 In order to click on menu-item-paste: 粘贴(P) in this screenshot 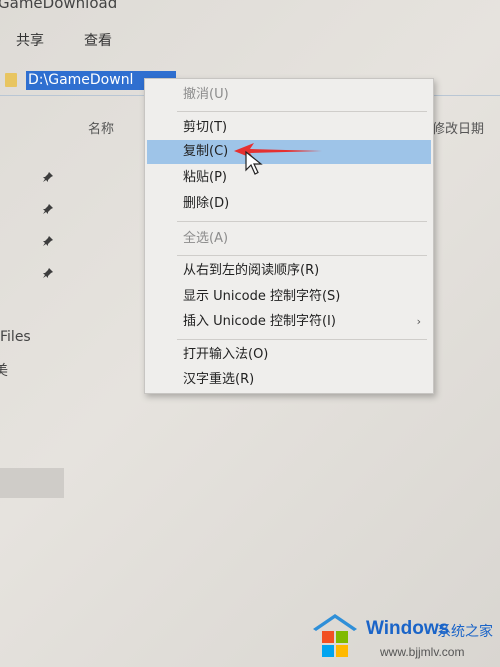, I will do `click(289, 178)`.